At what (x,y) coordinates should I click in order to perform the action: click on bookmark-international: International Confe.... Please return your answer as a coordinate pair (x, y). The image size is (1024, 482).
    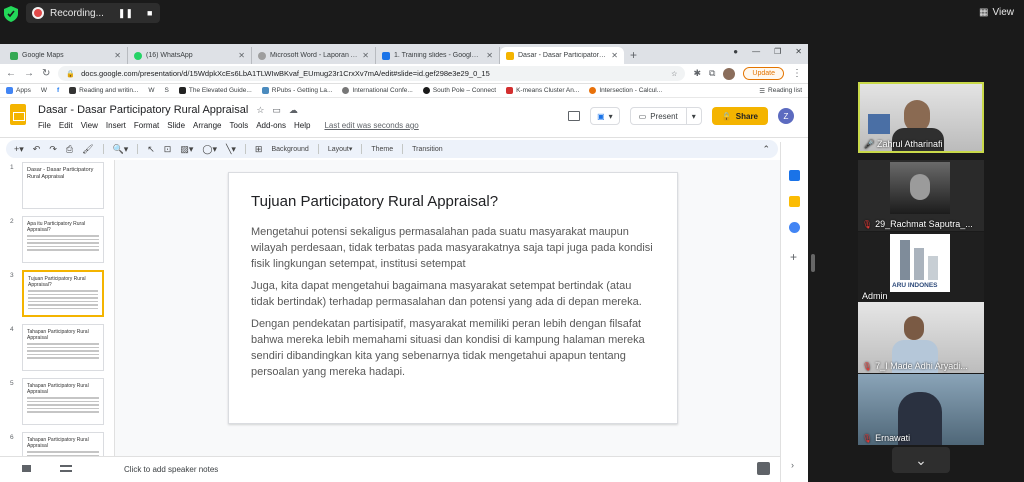
    Looking at the image, I should click on (377, 90).